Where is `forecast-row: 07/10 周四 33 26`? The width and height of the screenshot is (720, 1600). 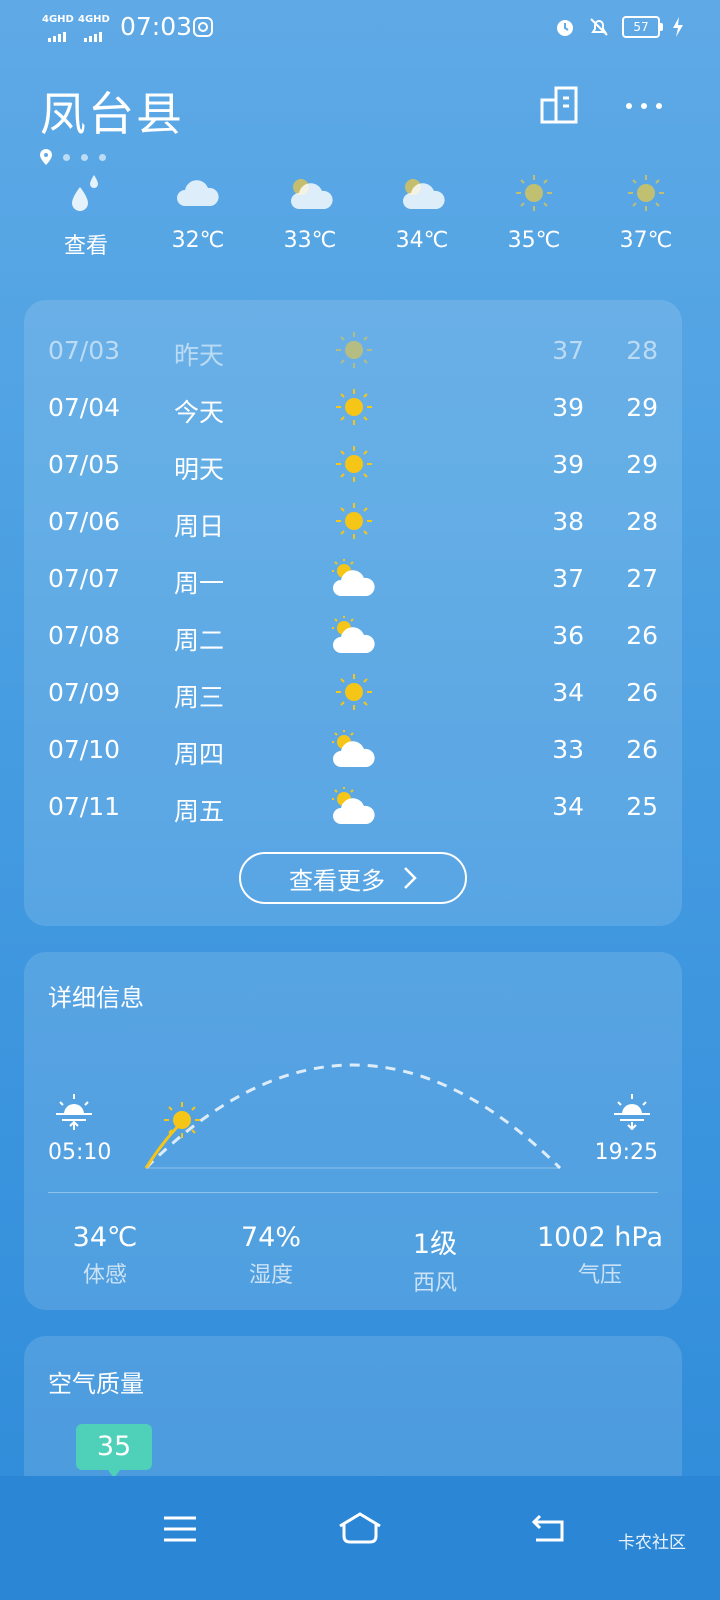 forecast-row: 07/10 周四 33 26 is located at coordinates (353, 749).